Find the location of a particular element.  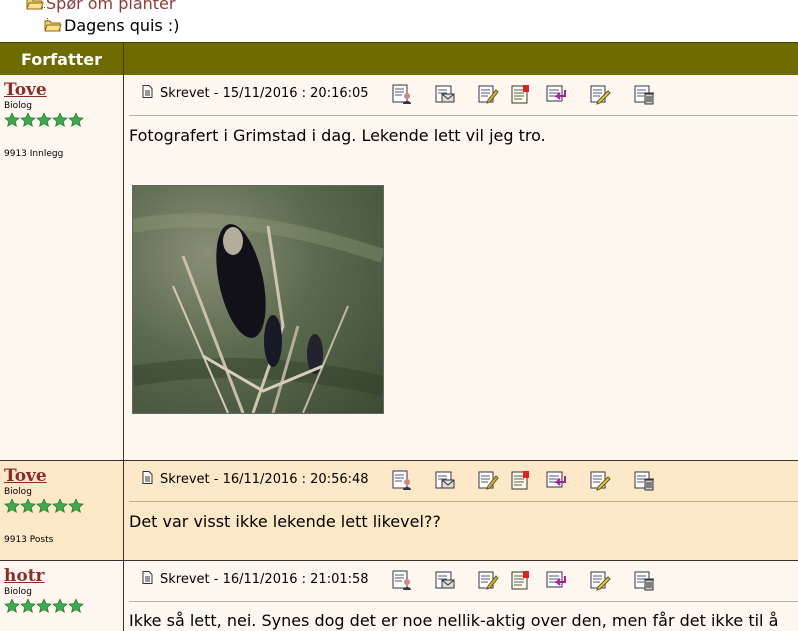

breadcrumb-topic-label: Dagens quis :) is located at coordinates (122, 25).